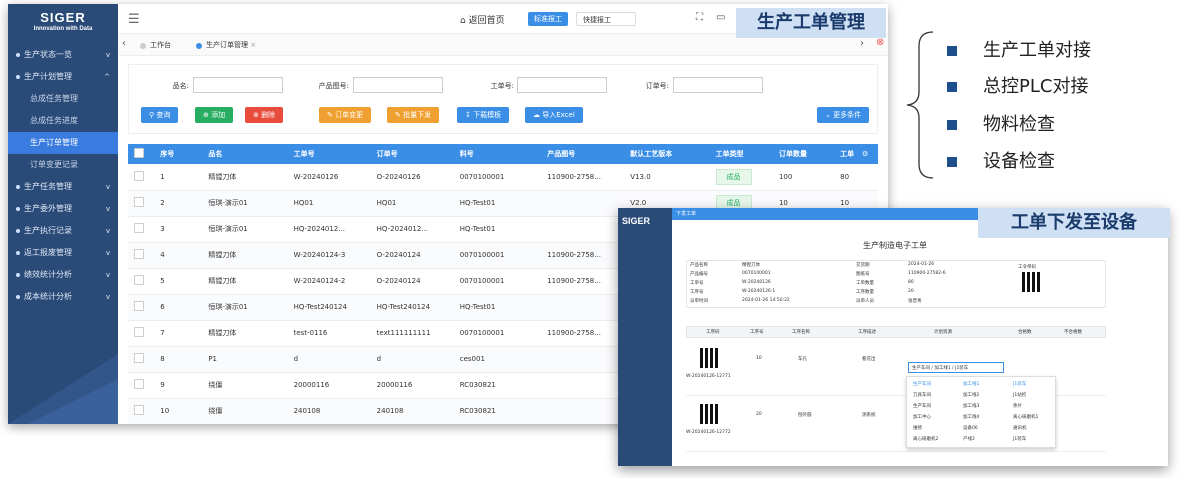 Image resolution: width=1181 pixels, height=478 pixels. What do you see at coordinates (867, 154) in the screenshot?
I see `column-settings-gear-icon: ⚙` at bounding box center [867, 154].